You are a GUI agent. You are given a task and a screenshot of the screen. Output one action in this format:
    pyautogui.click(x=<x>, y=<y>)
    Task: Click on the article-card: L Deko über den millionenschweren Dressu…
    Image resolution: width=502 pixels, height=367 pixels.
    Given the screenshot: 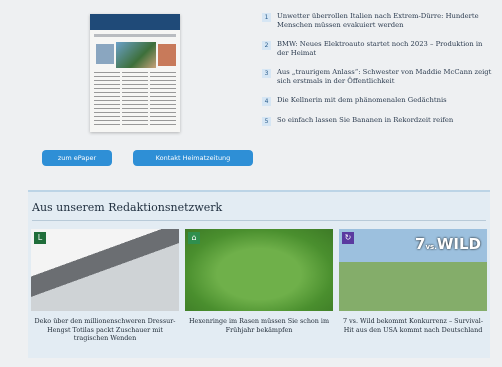 What is the action you would take?
    pyautogui.click(x=105, y=286)
    